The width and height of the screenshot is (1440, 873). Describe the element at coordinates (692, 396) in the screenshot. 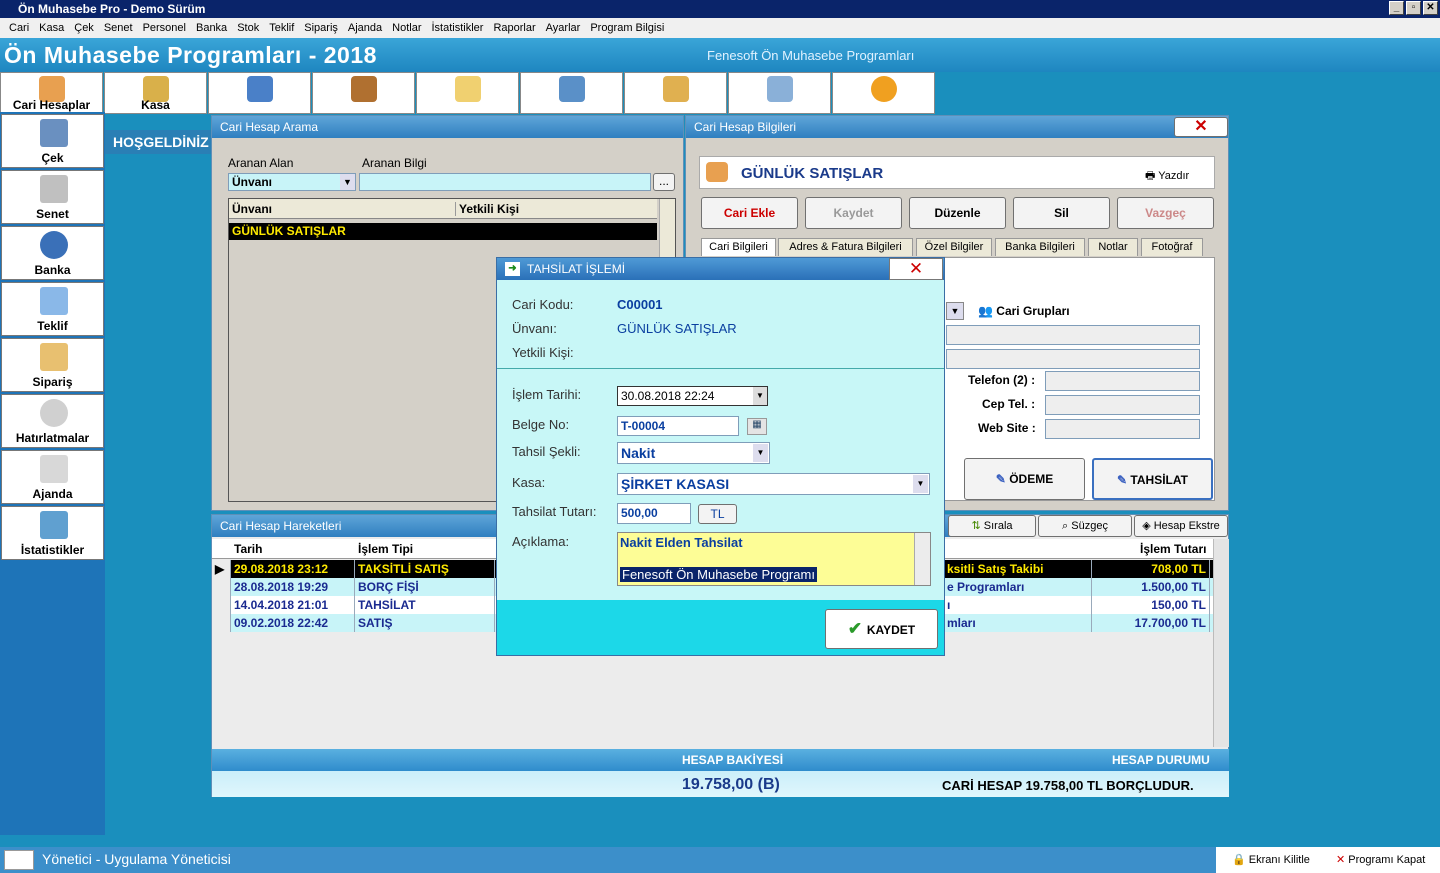

I see `date-input: 30.08.2018 22:24 ▼` at that location.